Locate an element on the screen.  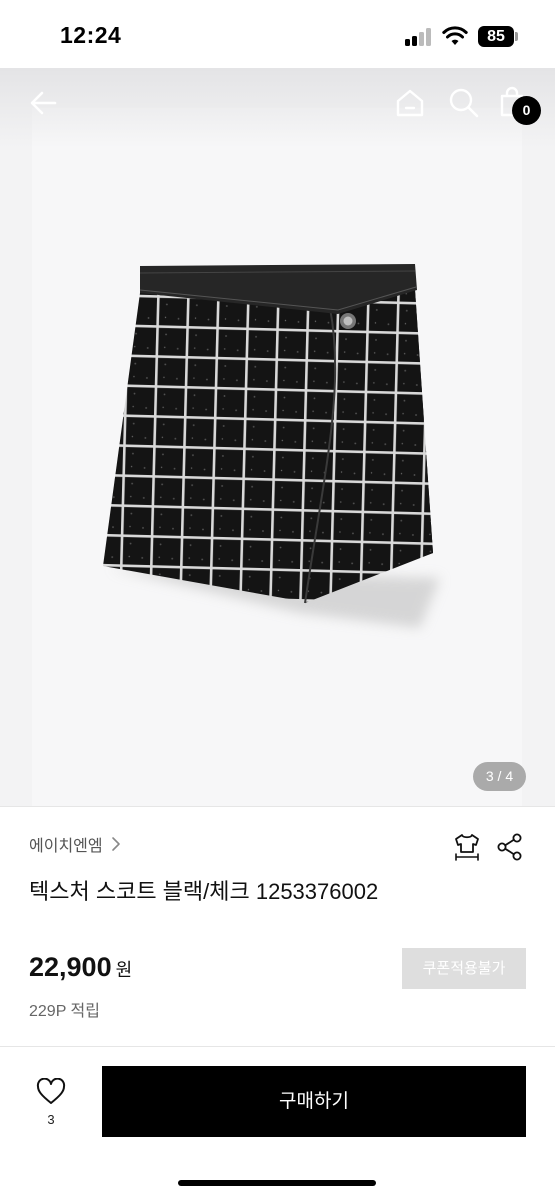
size-guide-shirt-icon is located at coordinates (467, 847).